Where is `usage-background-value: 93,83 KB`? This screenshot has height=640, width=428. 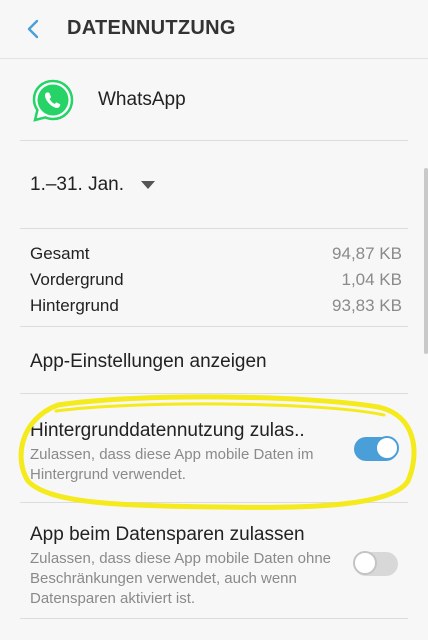 usage-background-value: 93,83 KB is located at coordinates (367, 305).